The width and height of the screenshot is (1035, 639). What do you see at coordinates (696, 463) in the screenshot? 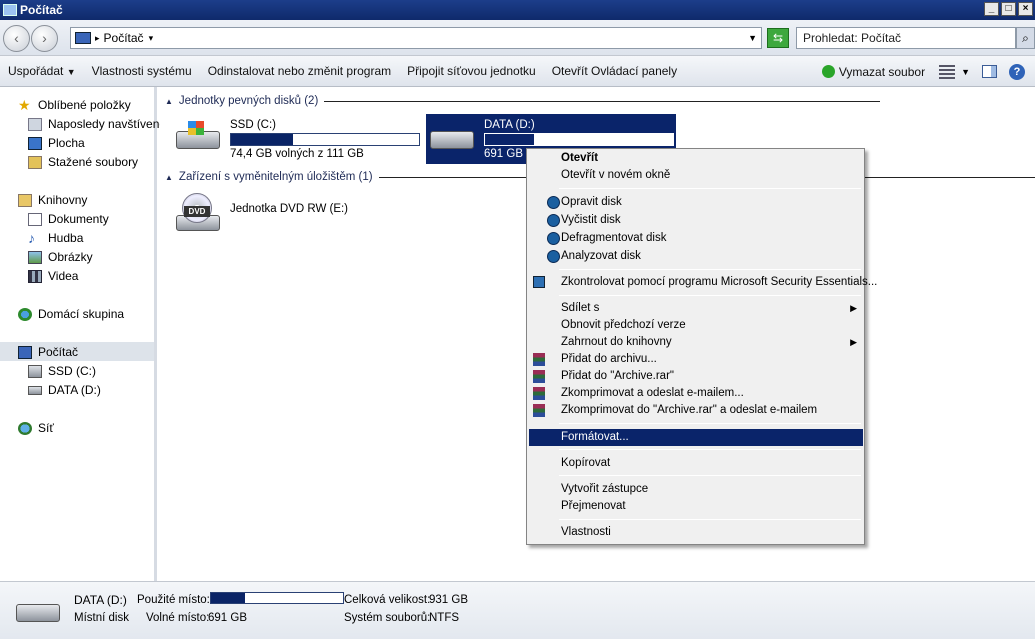
I see `menu-item-copy: Kopírovat` at bounding box center [696, 463].